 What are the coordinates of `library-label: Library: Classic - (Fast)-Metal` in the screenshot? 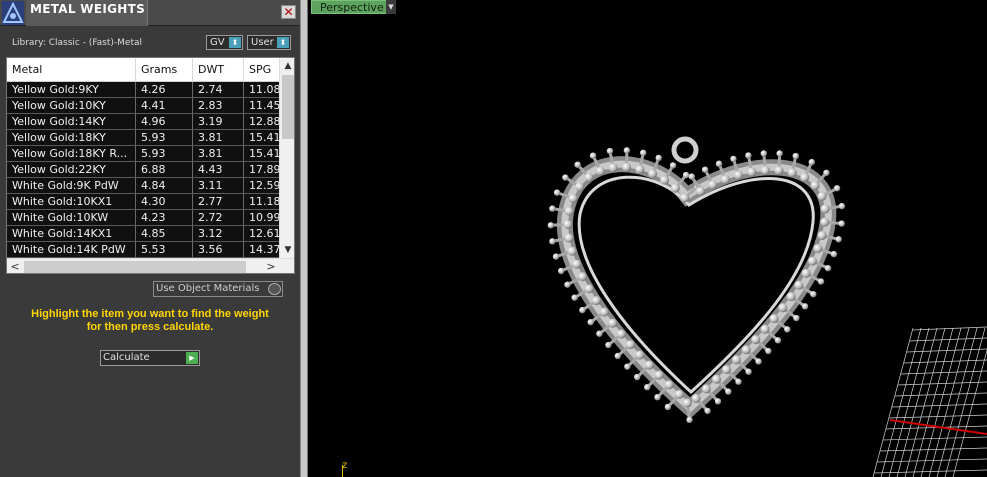 It's located at (77, 43).